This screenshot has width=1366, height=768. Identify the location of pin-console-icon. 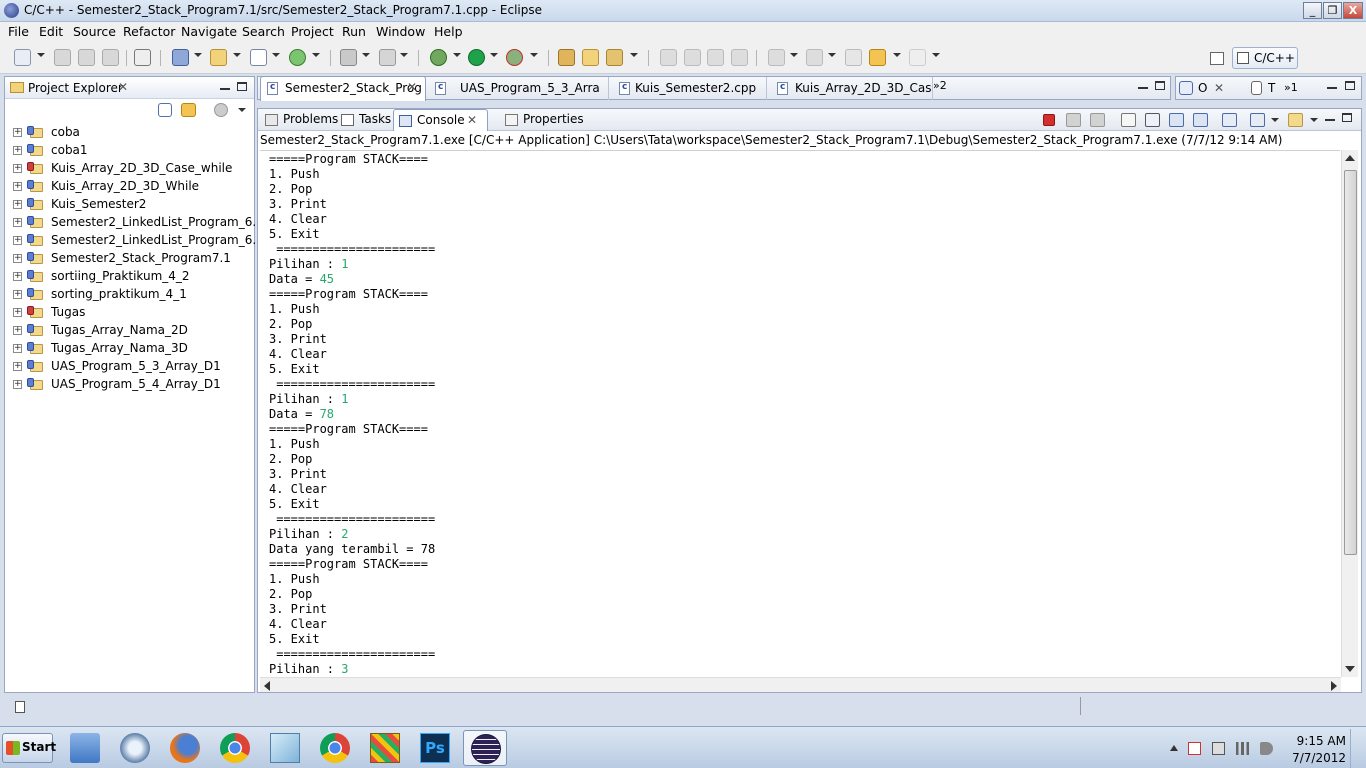
(1229, 120).